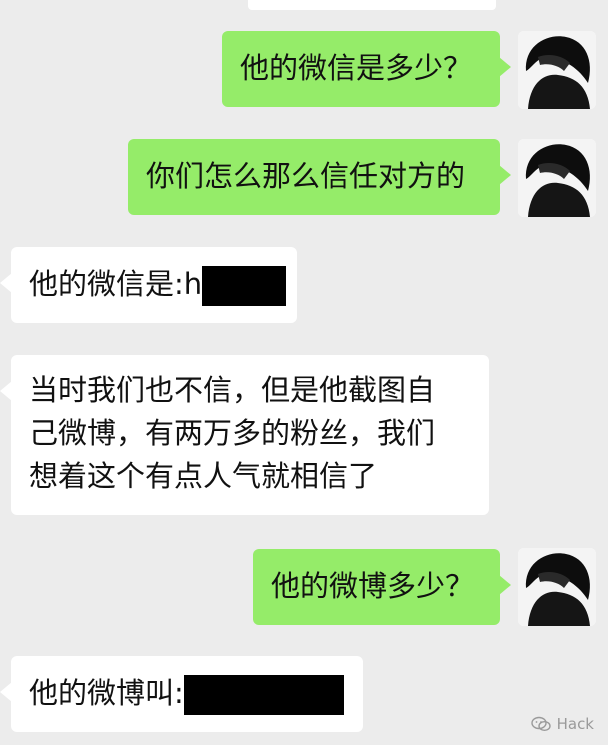 The image size is (608, 745). I want to click on message-text: 你们怎么那么信任对方的, so click(306, 176).